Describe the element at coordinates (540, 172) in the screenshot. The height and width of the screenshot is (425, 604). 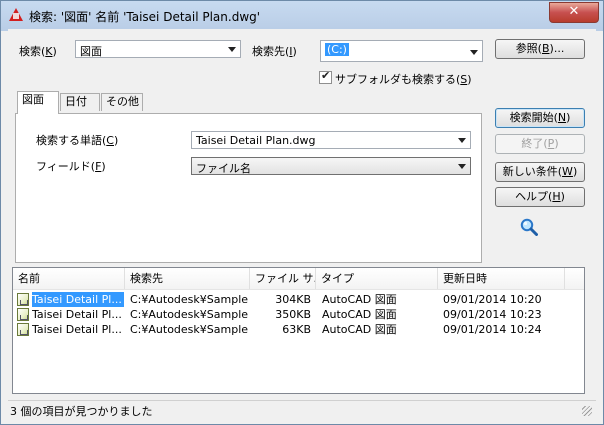
I see `new-search-button: 新しい条件(W)` at that location.